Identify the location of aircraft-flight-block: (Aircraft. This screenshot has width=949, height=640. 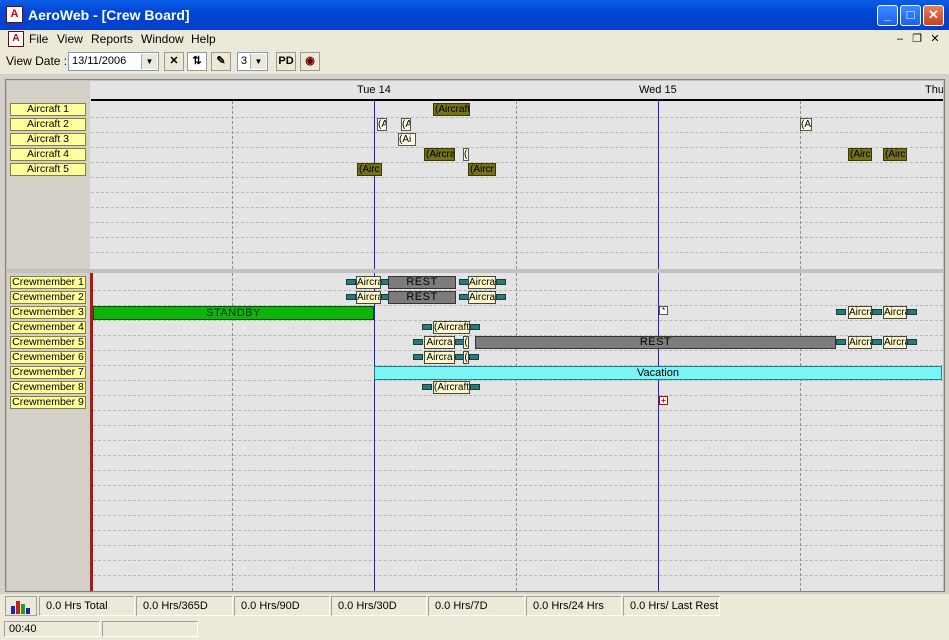
(451, 109).